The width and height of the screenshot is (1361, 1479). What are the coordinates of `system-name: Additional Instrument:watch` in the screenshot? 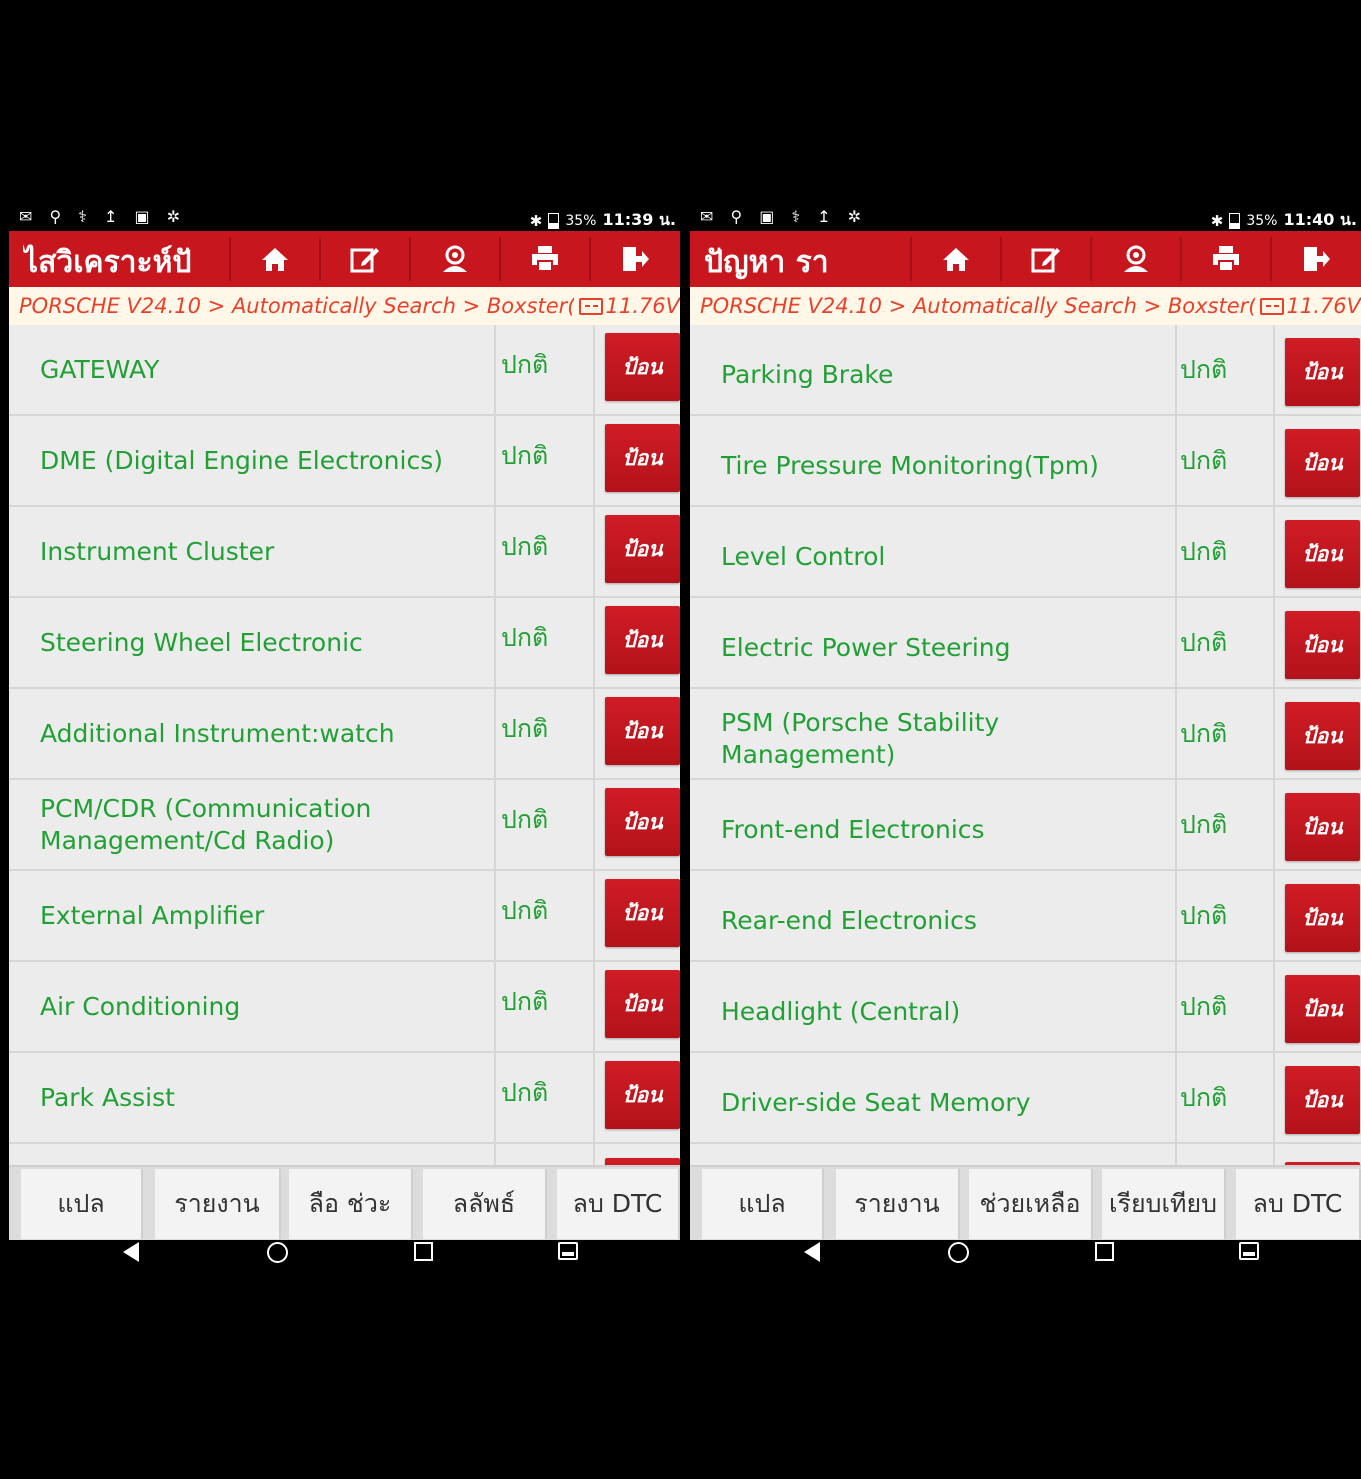 It's located at (217, 733).